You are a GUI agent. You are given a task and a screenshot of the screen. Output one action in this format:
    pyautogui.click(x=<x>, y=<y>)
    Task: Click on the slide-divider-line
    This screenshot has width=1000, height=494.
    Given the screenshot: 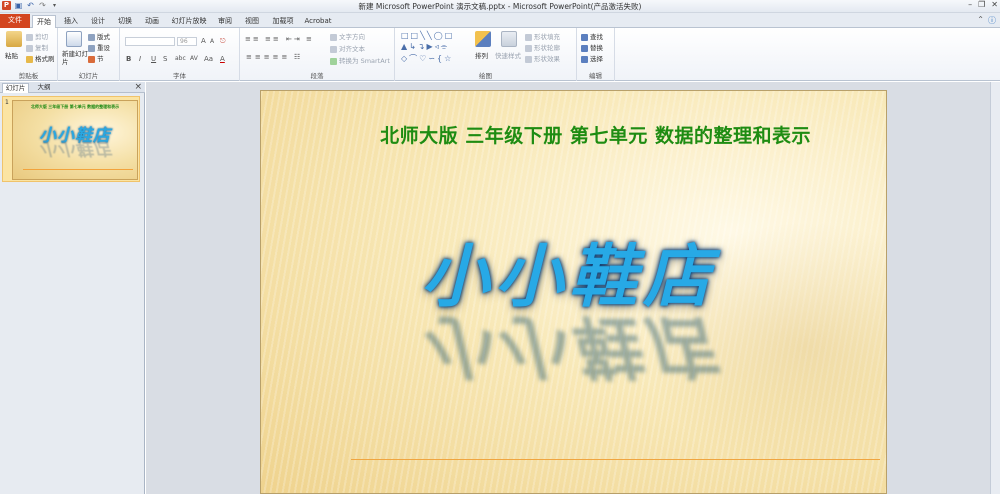 What is the action you would take?
    pyautogui.click(x=615, y=459)
    